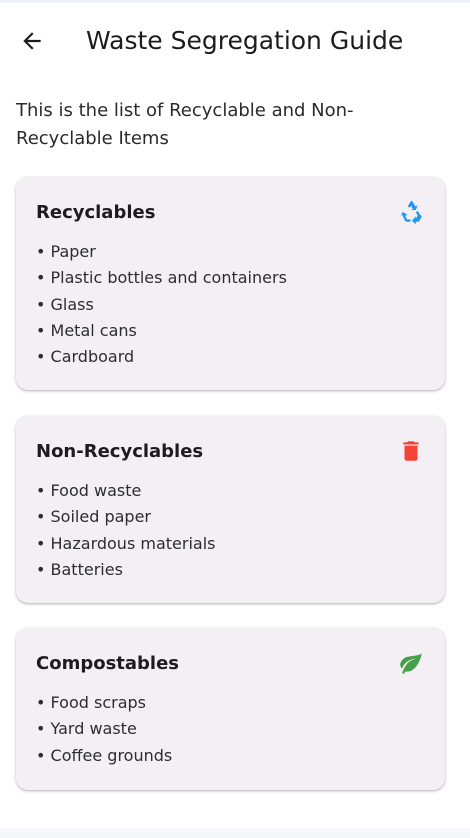 This screenshot has width=470, height=838. Describe the element at coordinates (91, 702) in the screenshot. I see `list-item: • Food scraps` at that location.